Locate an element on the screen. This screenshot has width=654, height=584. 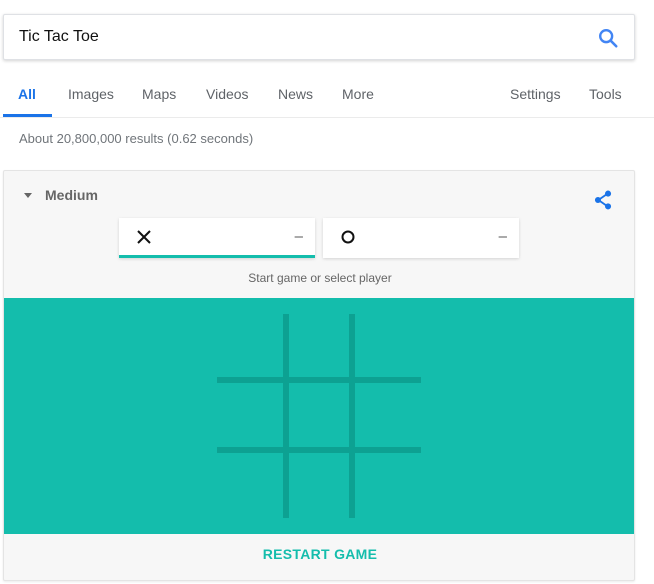
tab-settings: Settings is located at coordinates (535, 98).